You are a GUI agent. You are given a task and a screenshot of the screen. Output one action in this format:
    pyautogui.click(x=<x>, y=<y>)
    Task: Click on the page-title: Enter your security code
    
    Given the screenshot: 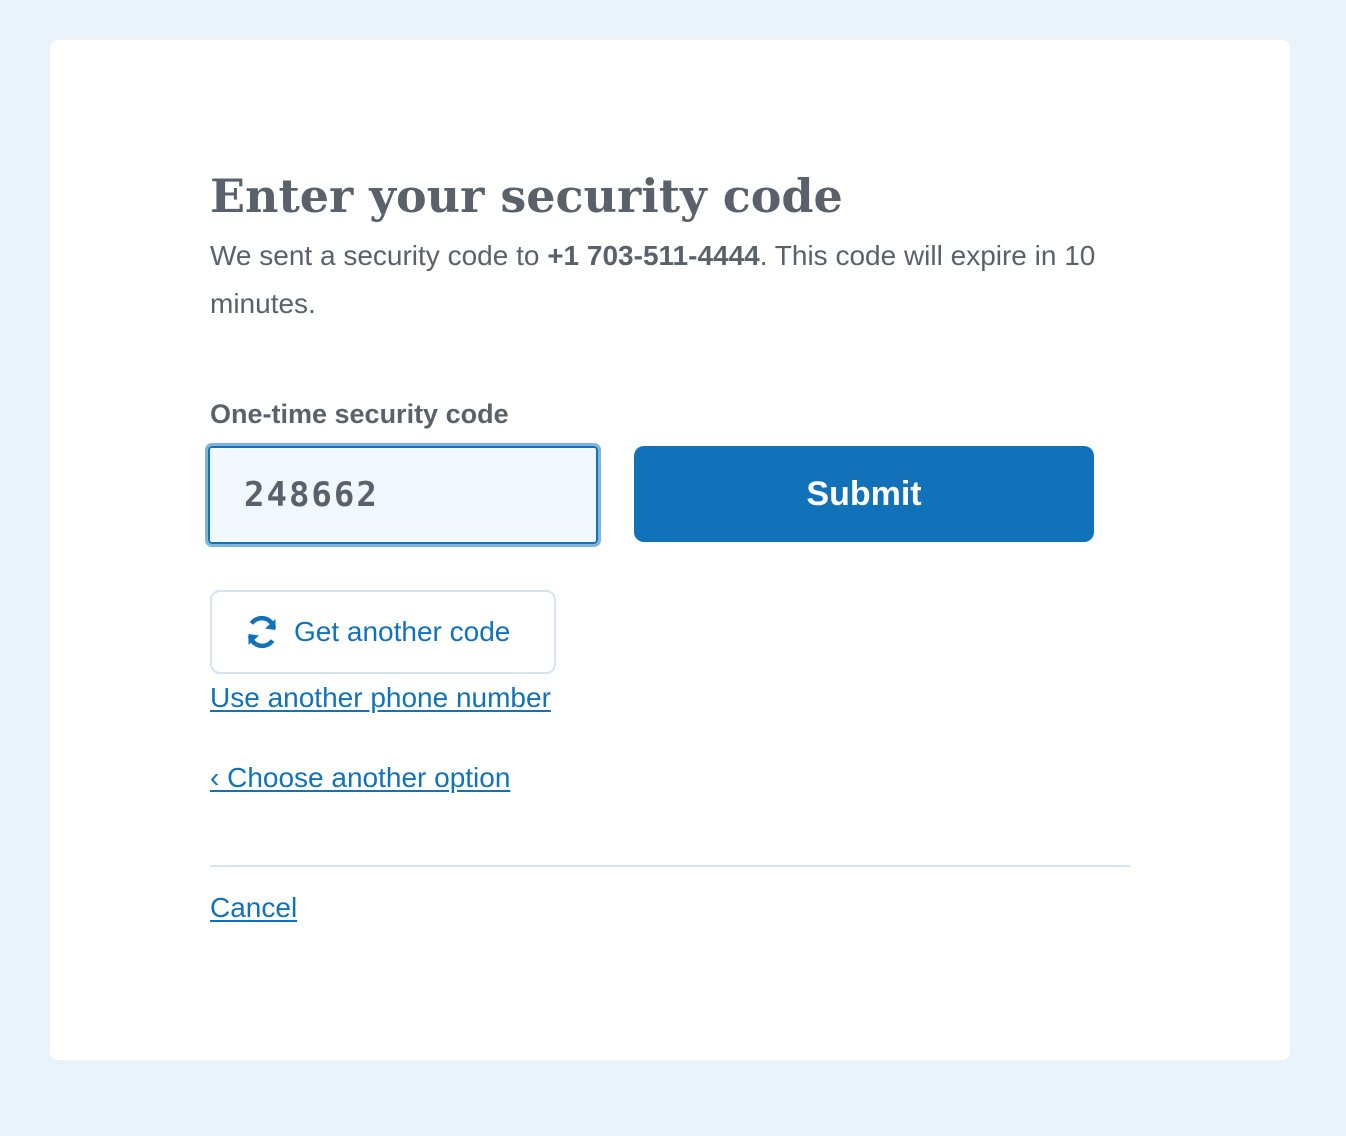 What is the action you would take?
    pyautogui.click(x=526, y=196)
    